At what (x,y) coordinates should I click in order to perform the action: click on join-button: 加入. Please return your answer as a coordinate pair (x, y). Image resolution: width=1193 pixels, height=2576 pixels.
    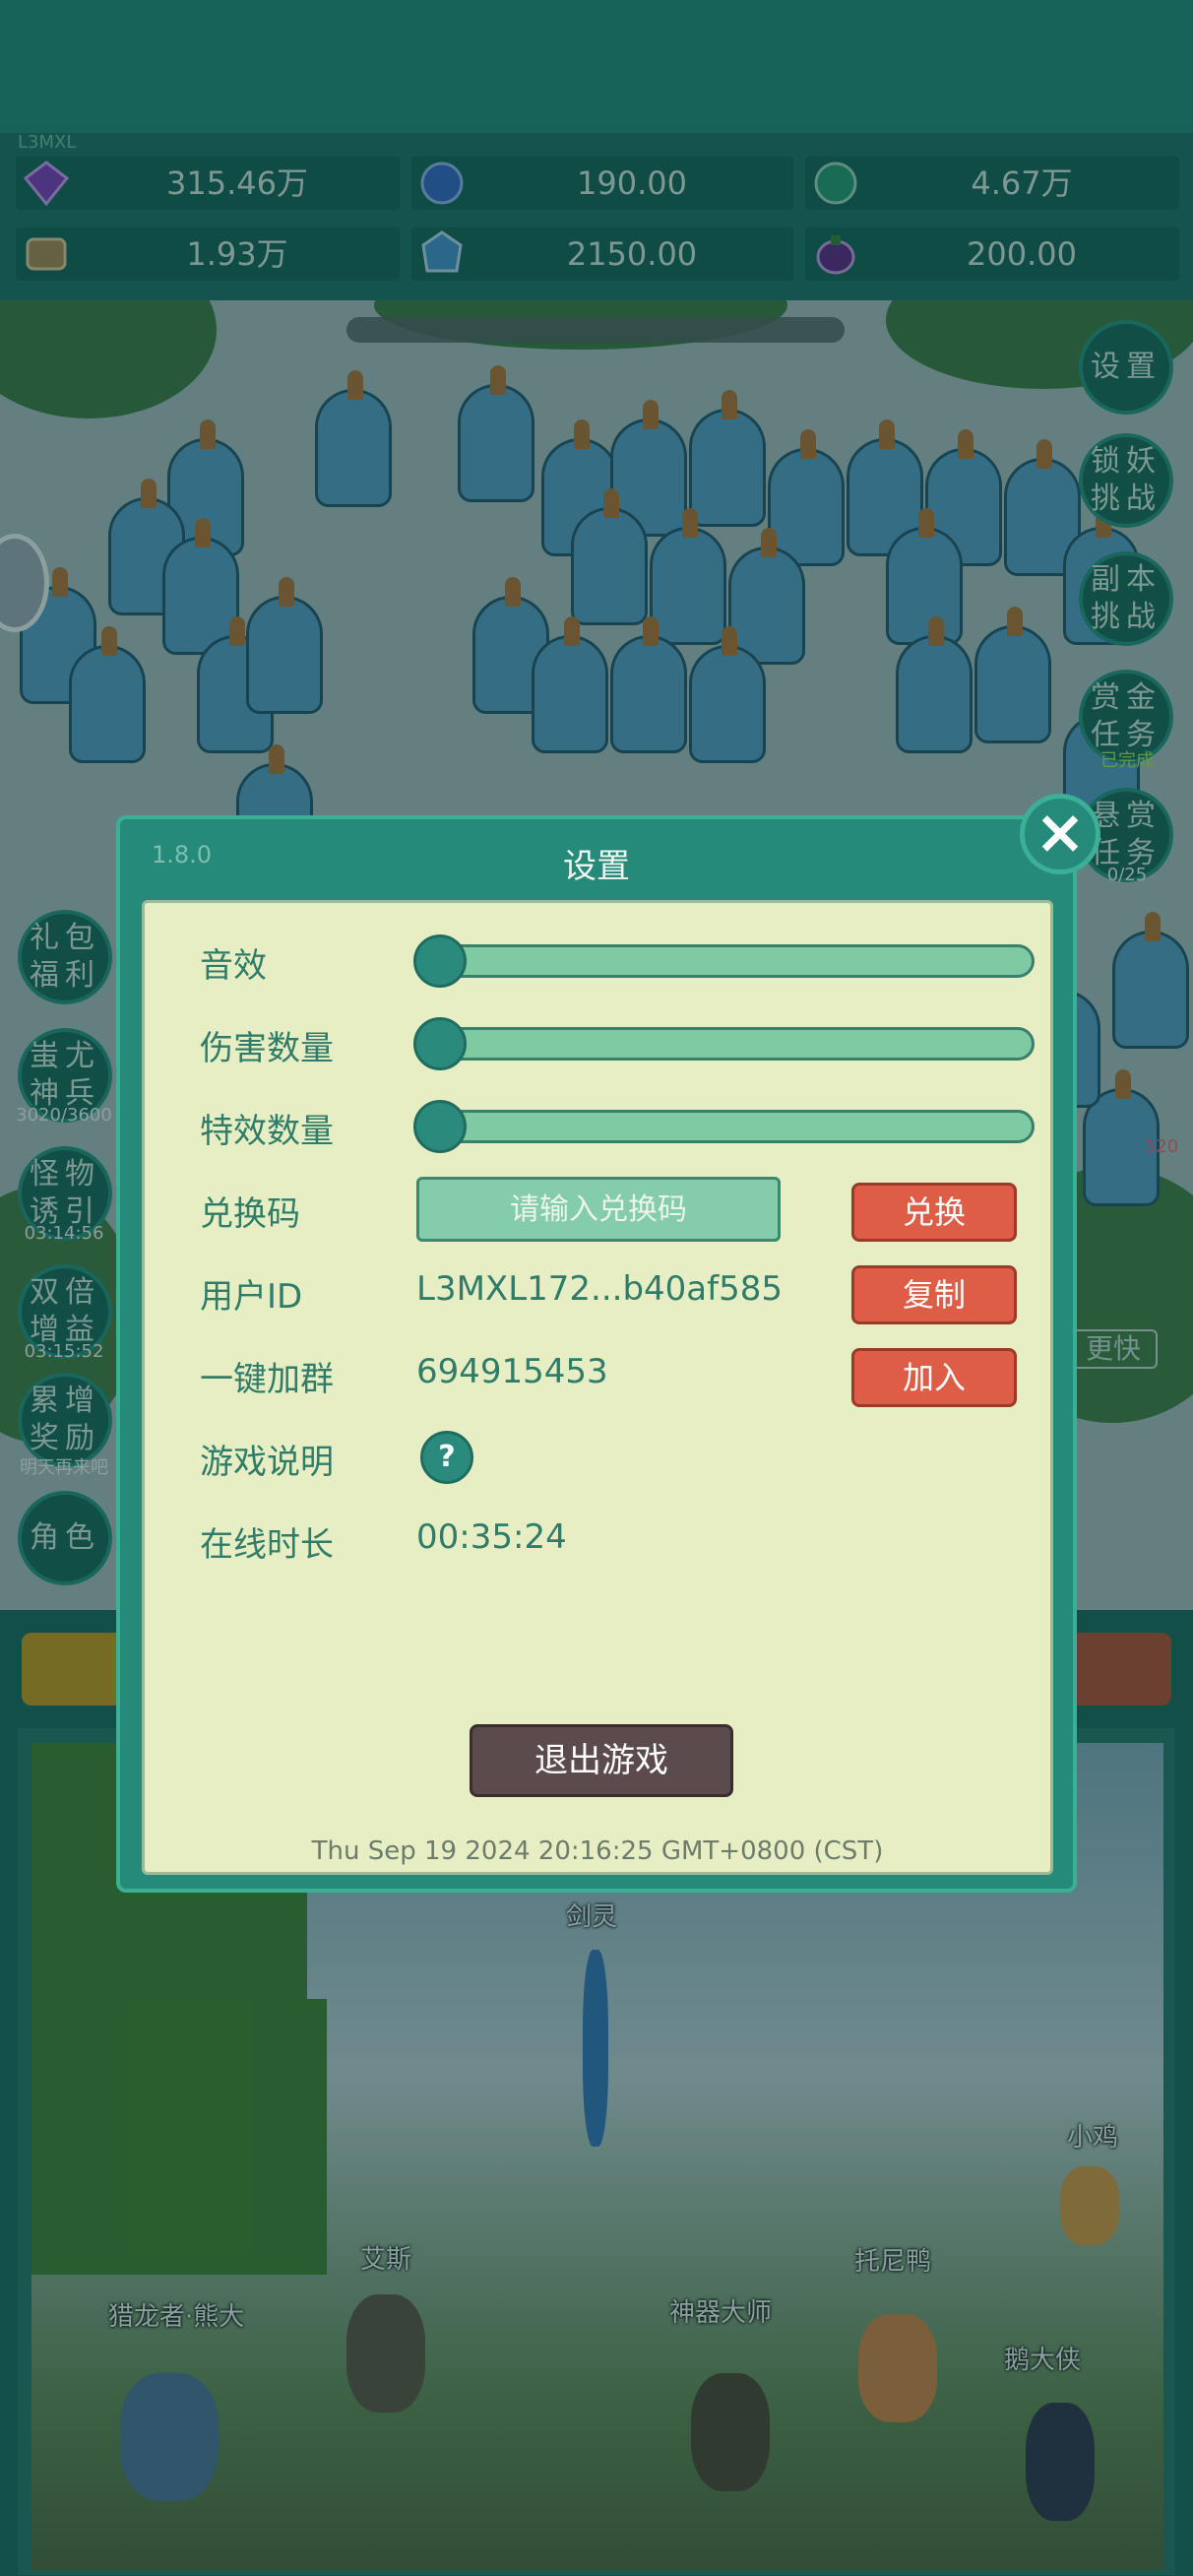
    Looking at the image, I should click on (934, 1377).